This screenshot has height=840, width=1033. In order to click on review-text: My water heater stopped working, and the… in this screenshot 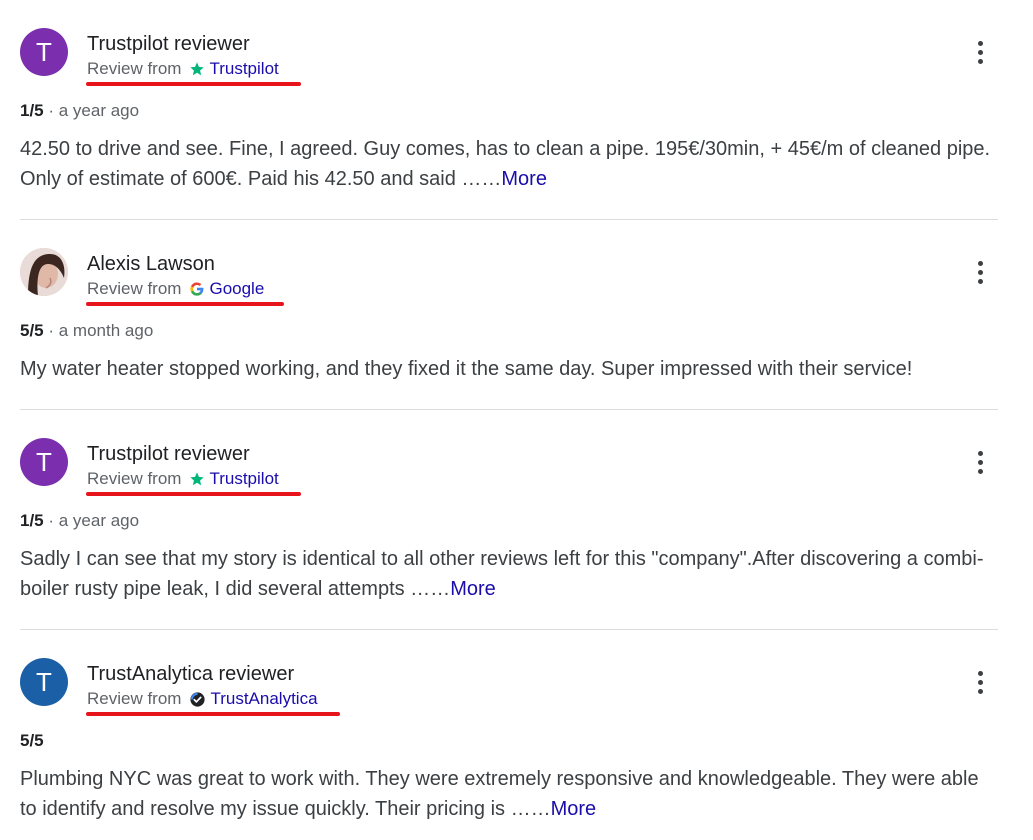, I will do `click(510, 369)`.